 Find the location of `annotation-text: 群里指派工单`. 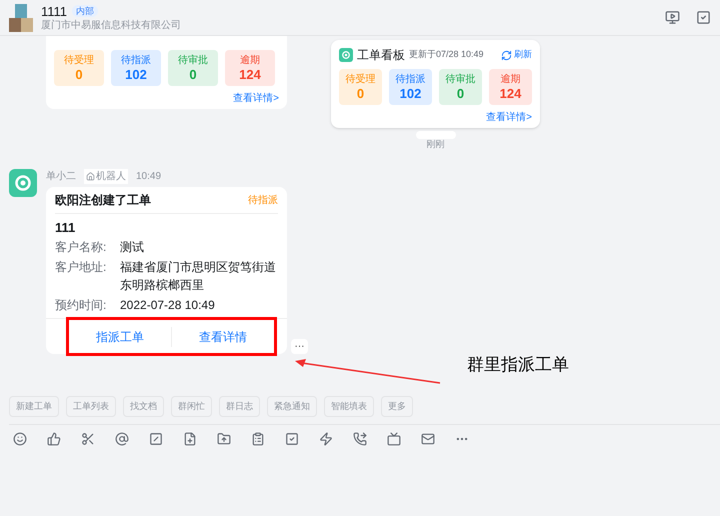

annotation-text: 群里指派工单 is located at coordinates (518, 365).